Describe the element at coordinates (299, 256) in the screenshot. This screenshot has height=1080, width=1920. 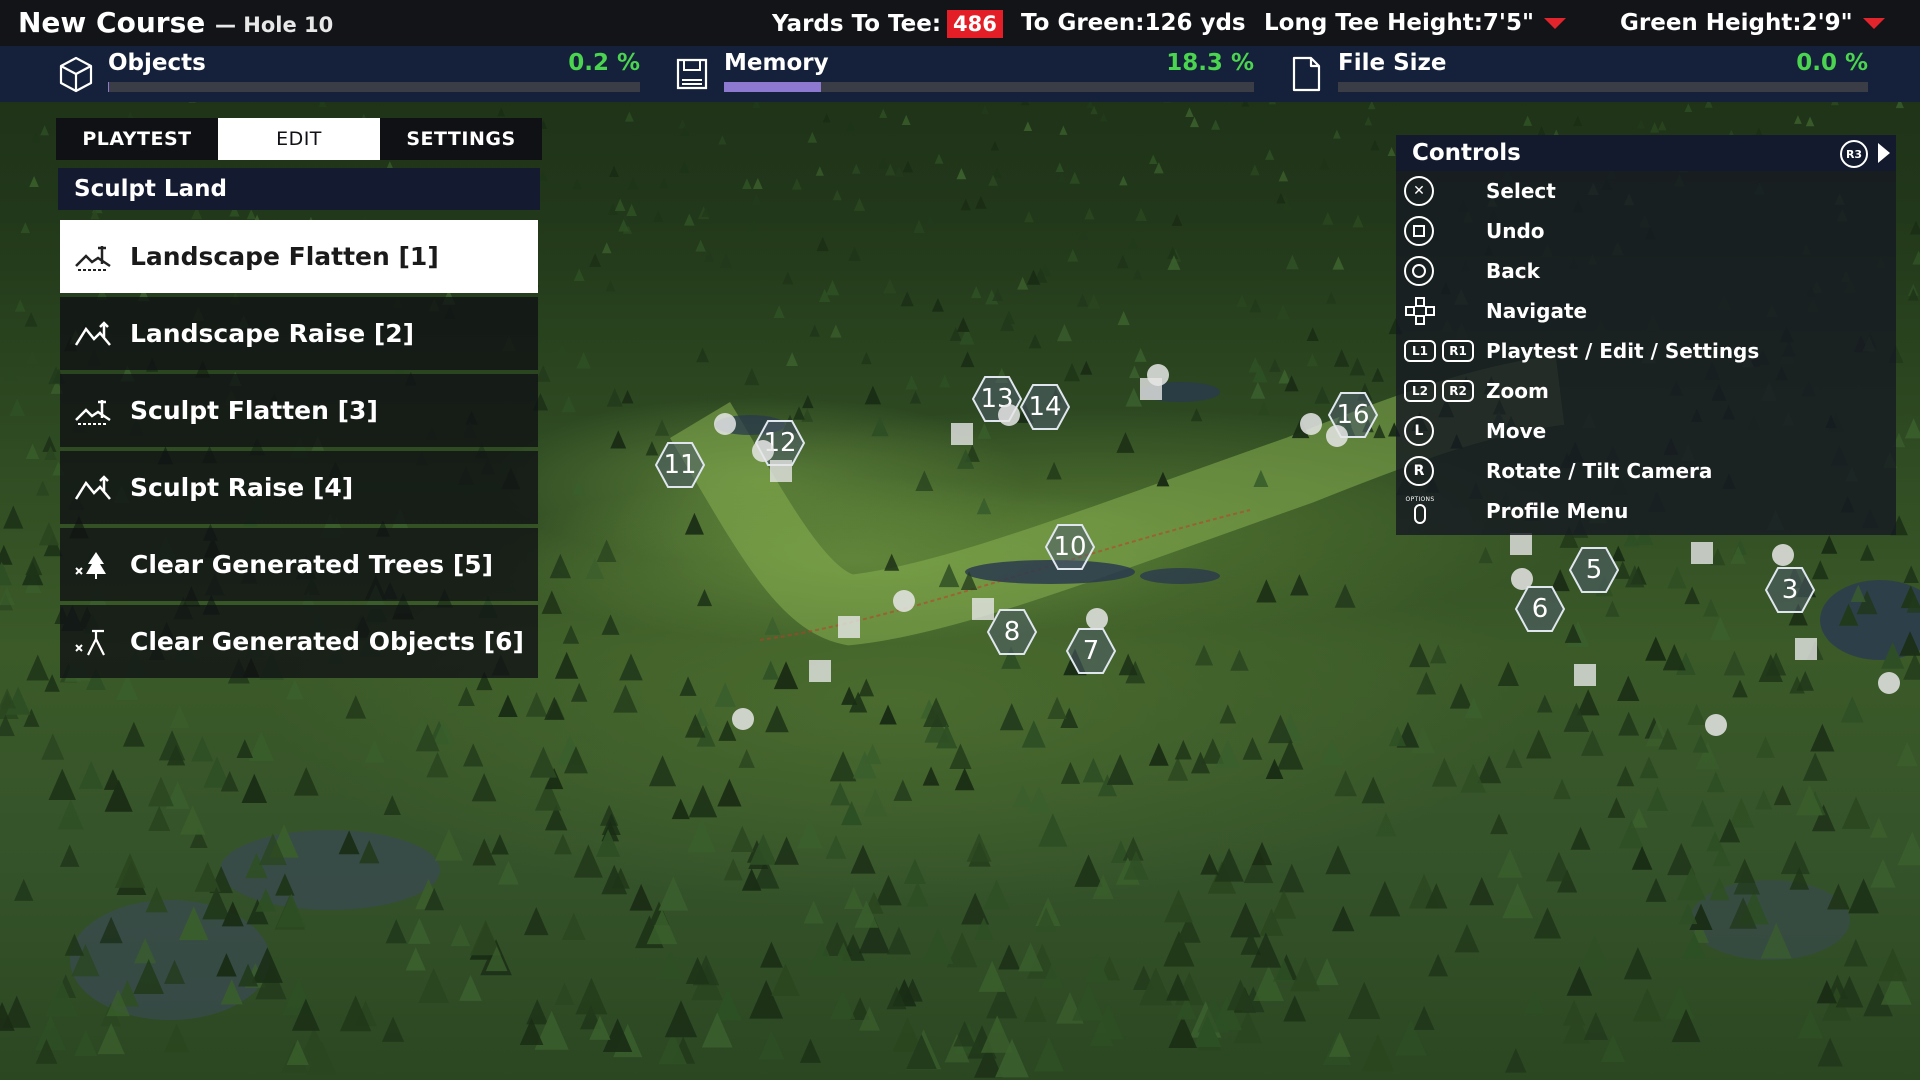
I see `tool-landscape-flatten: Landscape Flatten [1]` at that location.